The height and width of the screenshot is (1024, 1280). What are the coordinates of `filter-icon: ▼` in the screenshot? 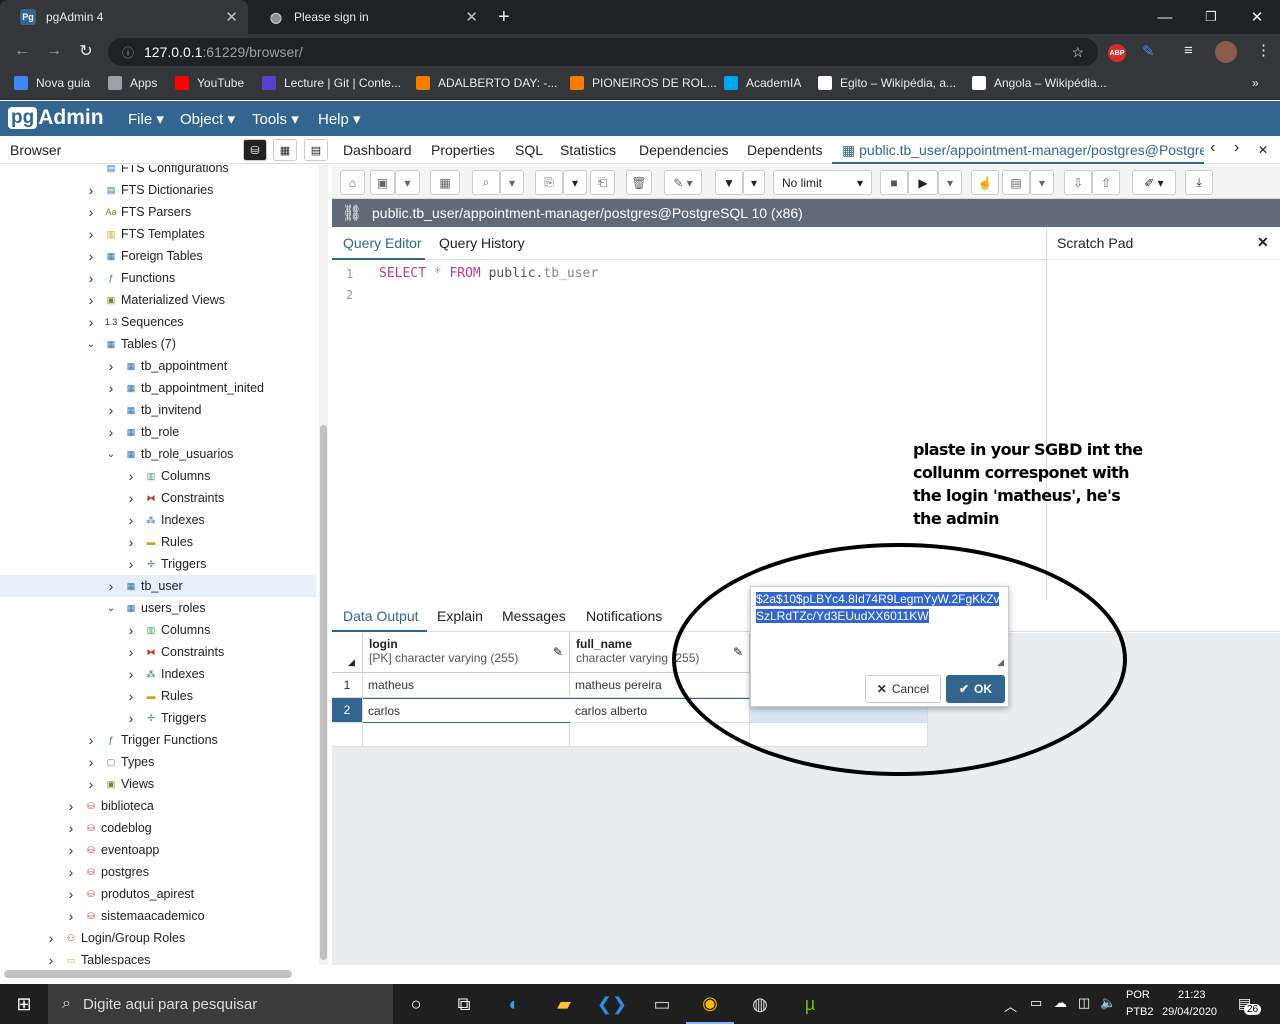 It's located at (729, 182).